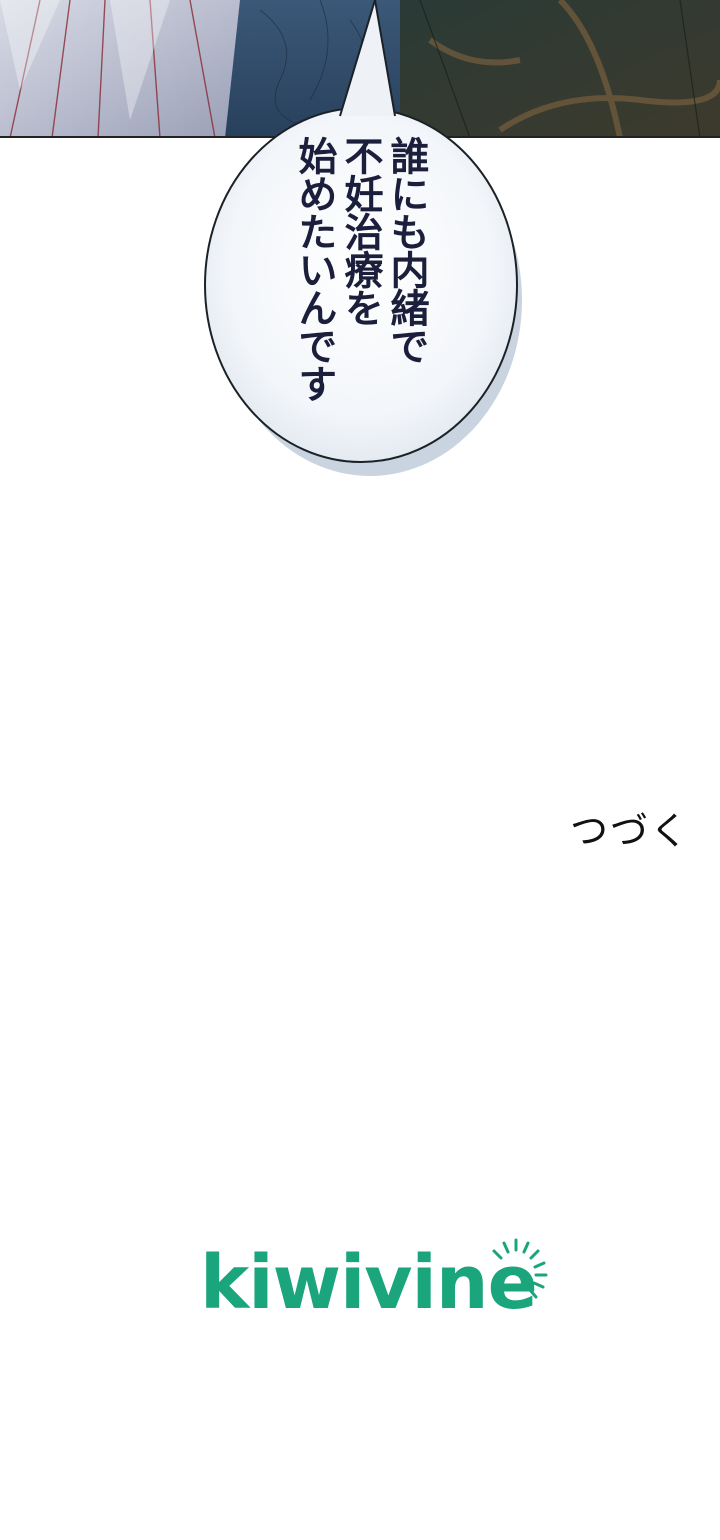  What do you see at coordinates (360, 231) in the screenshot?
I see `speech-line-2: 不妊治療を` at bounding box center [360, 231].